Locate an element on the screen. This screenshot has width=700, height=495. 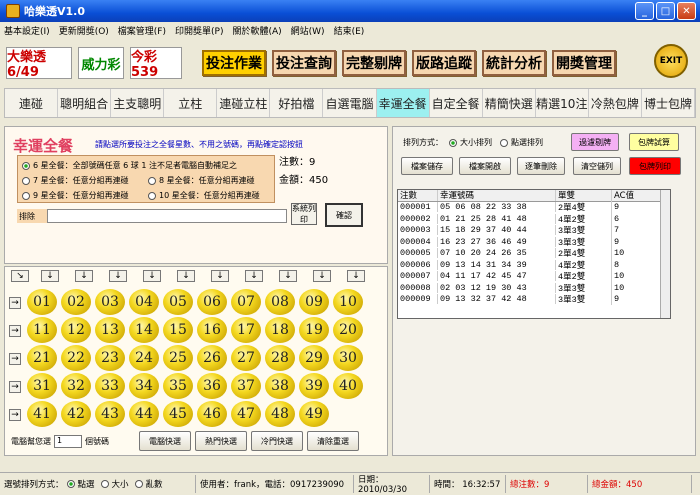
ball-18: 18 is located at coordinates (280, 330).